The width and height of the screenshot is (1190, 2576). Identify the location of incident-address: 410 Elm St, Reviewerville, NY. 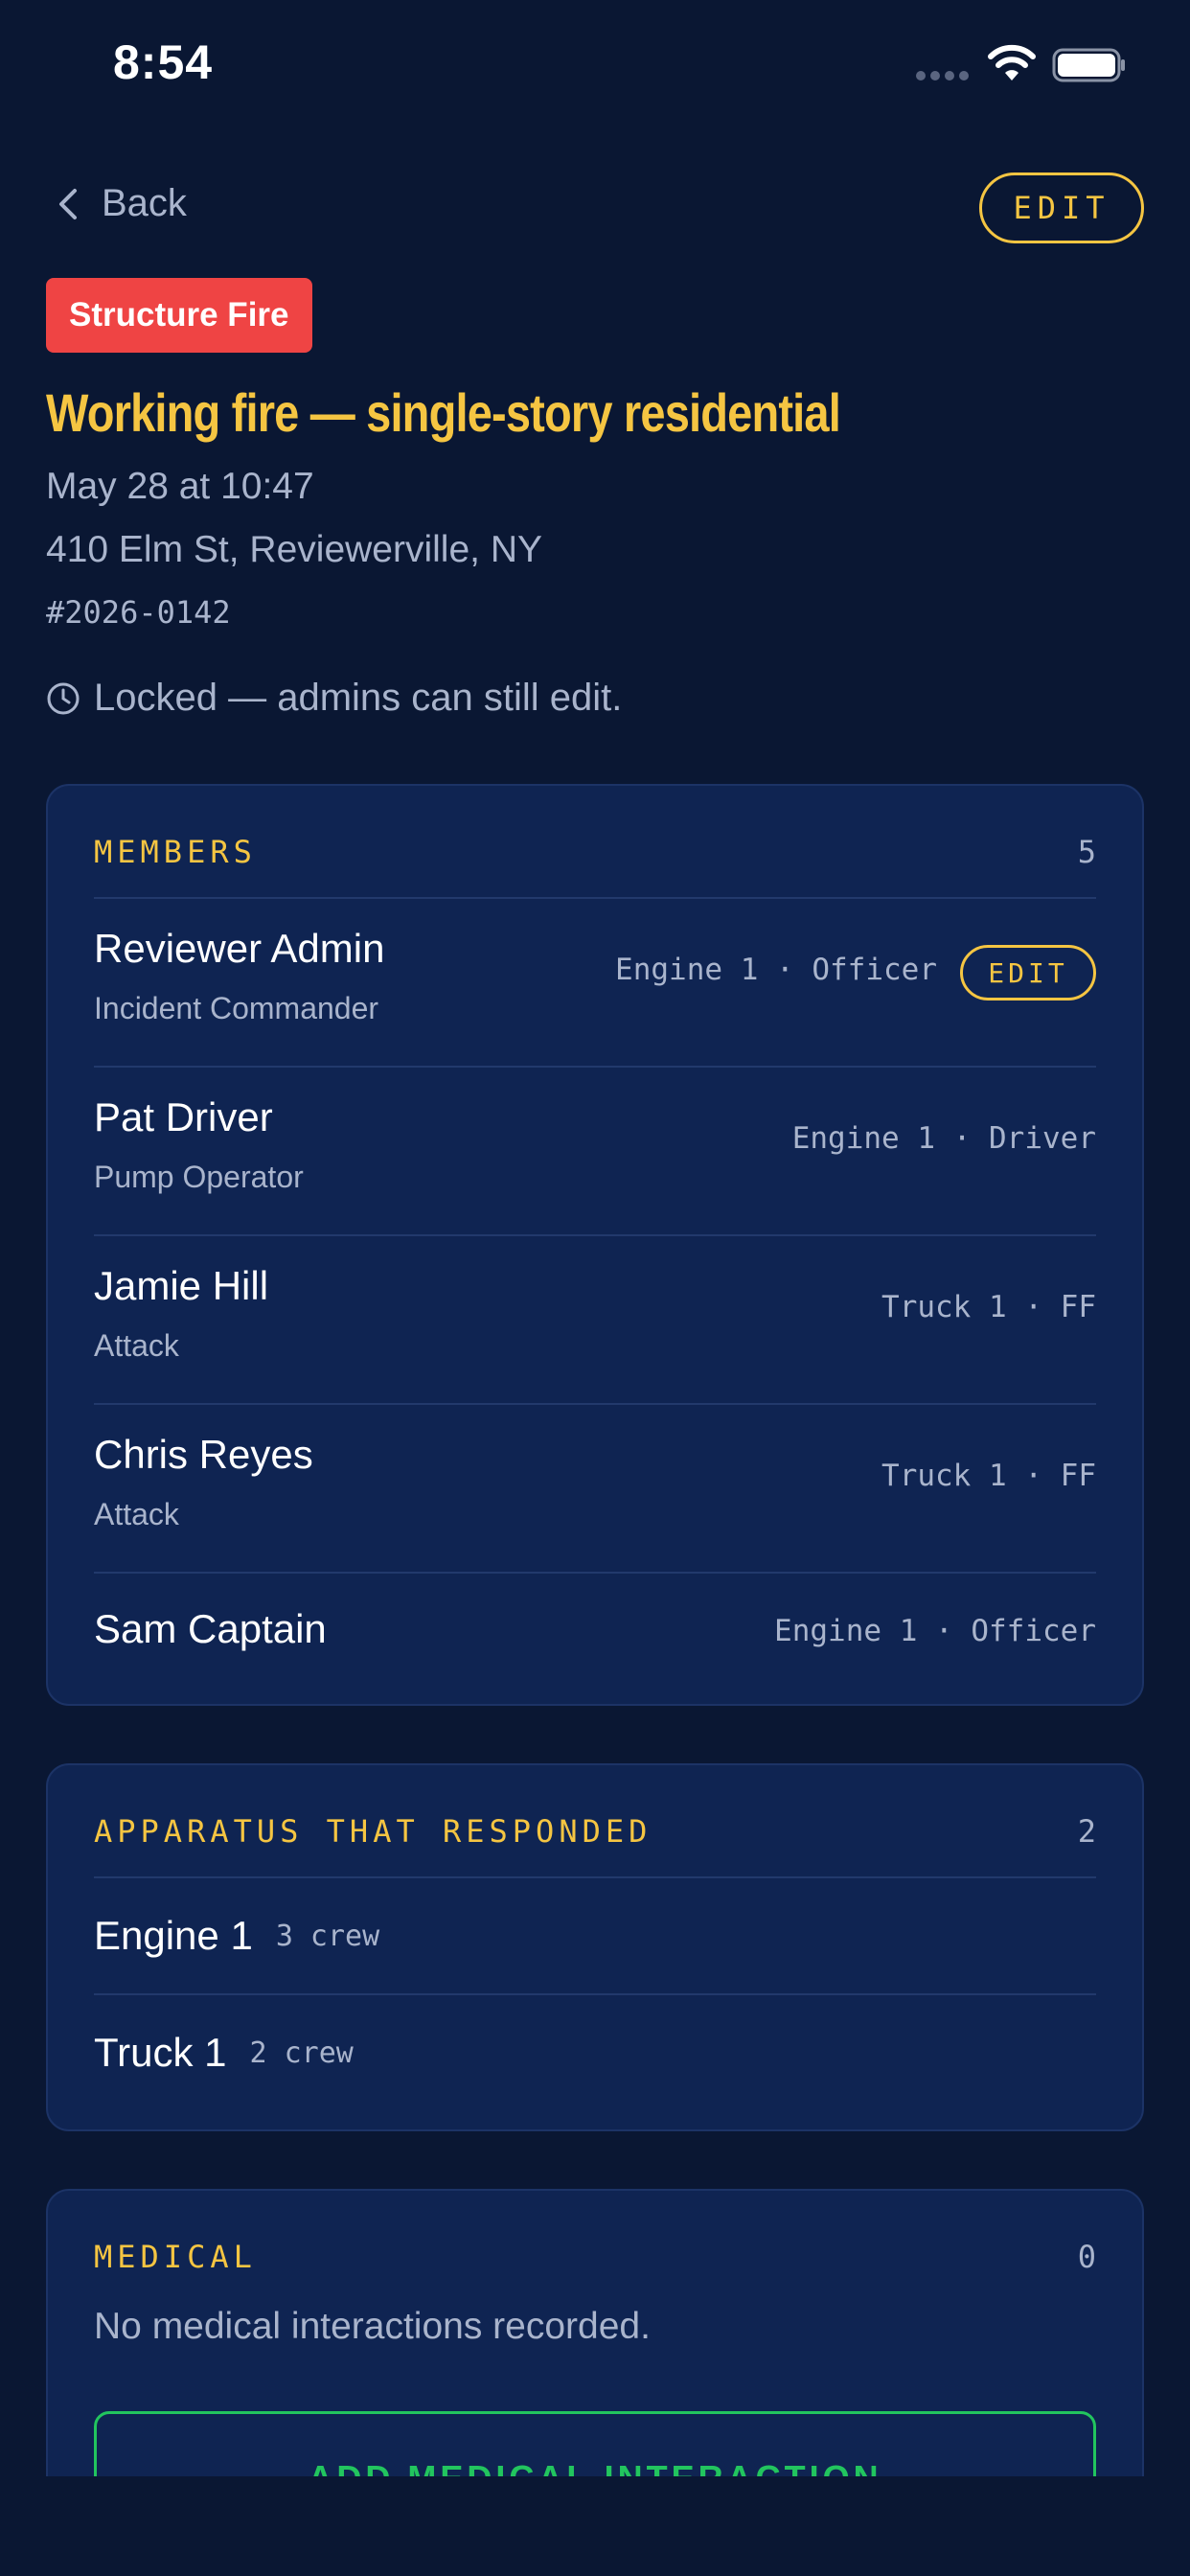
(295, 549).